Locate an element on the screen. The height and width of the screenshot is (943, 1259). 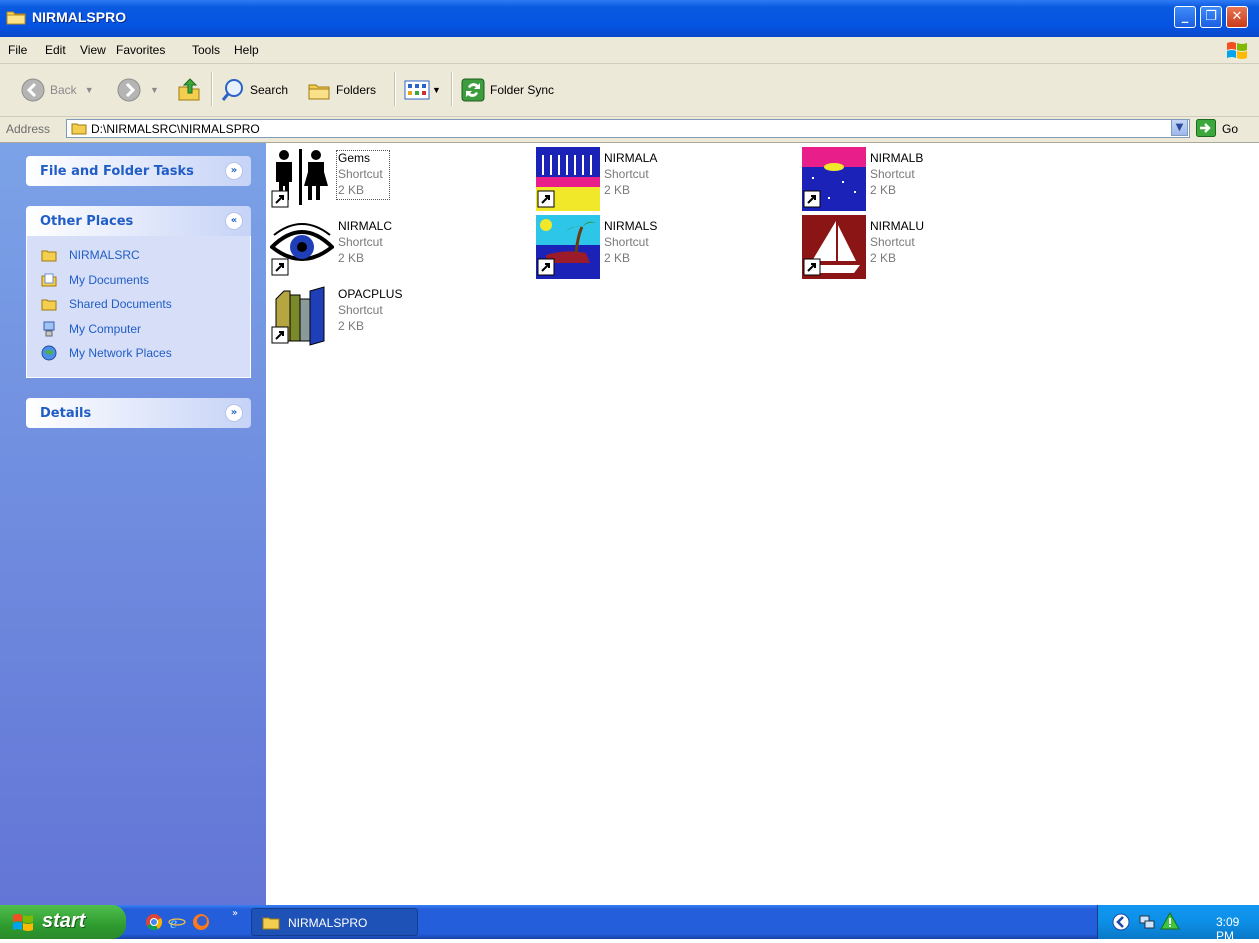
quick-launch-more-icon: » is located at coordinates (235, 913).